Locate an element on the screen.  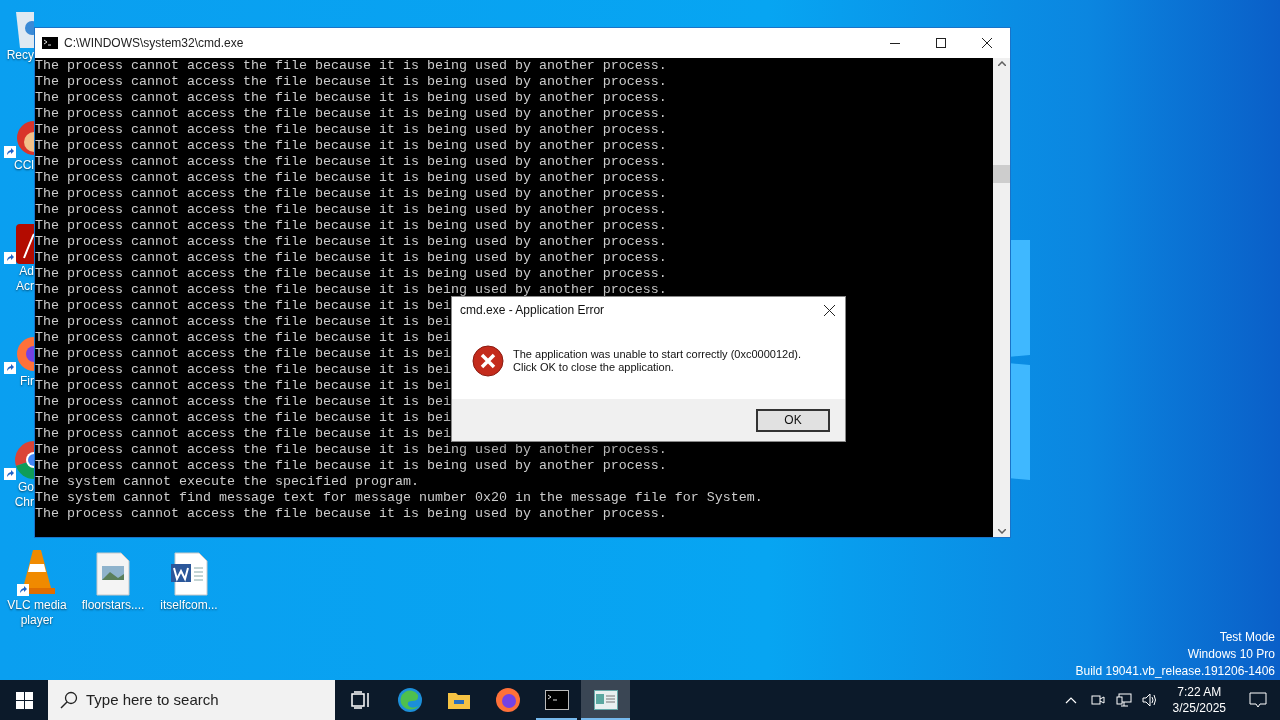
edge-icon is located at coordinates (409, 700).